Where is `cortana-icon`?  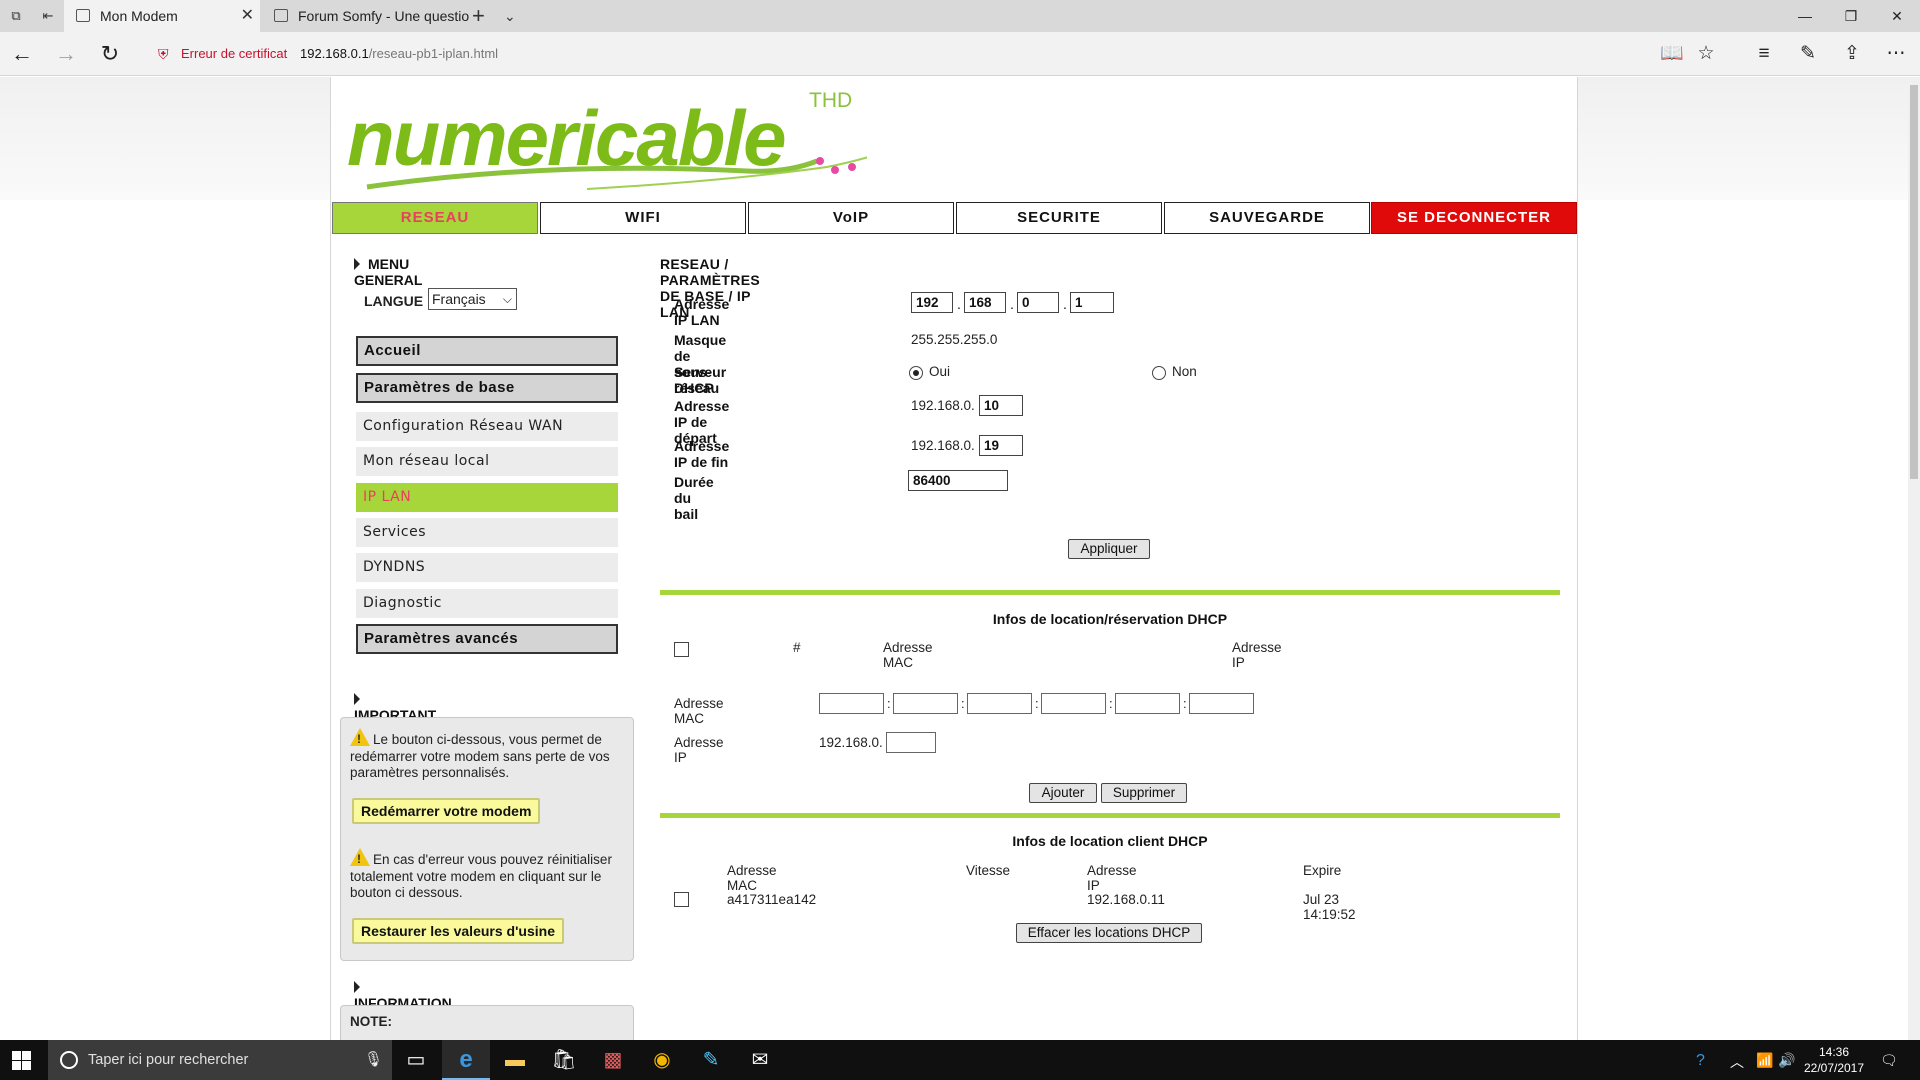
cortana-icon is located at coordinates (69, 1060).